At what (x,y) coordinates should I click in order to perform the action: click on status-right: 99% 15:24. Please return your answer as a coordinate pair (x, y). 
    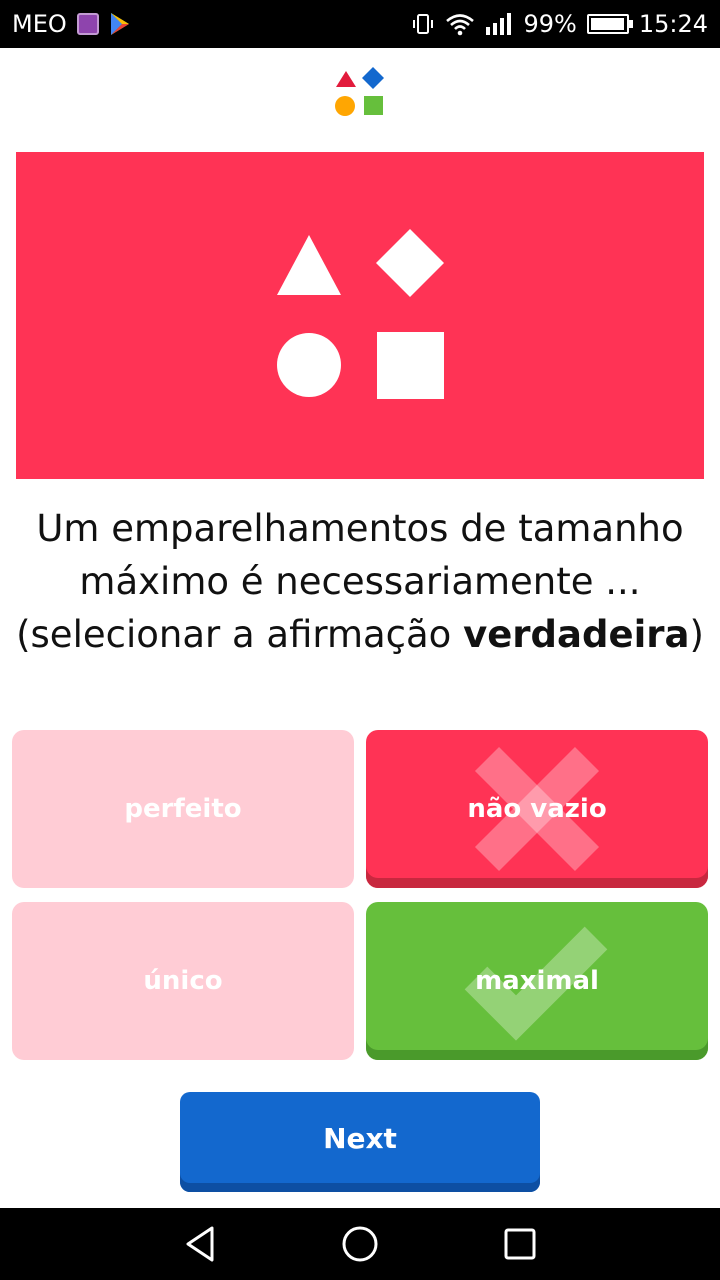
    Looking at the image, I should click on (559, 24).